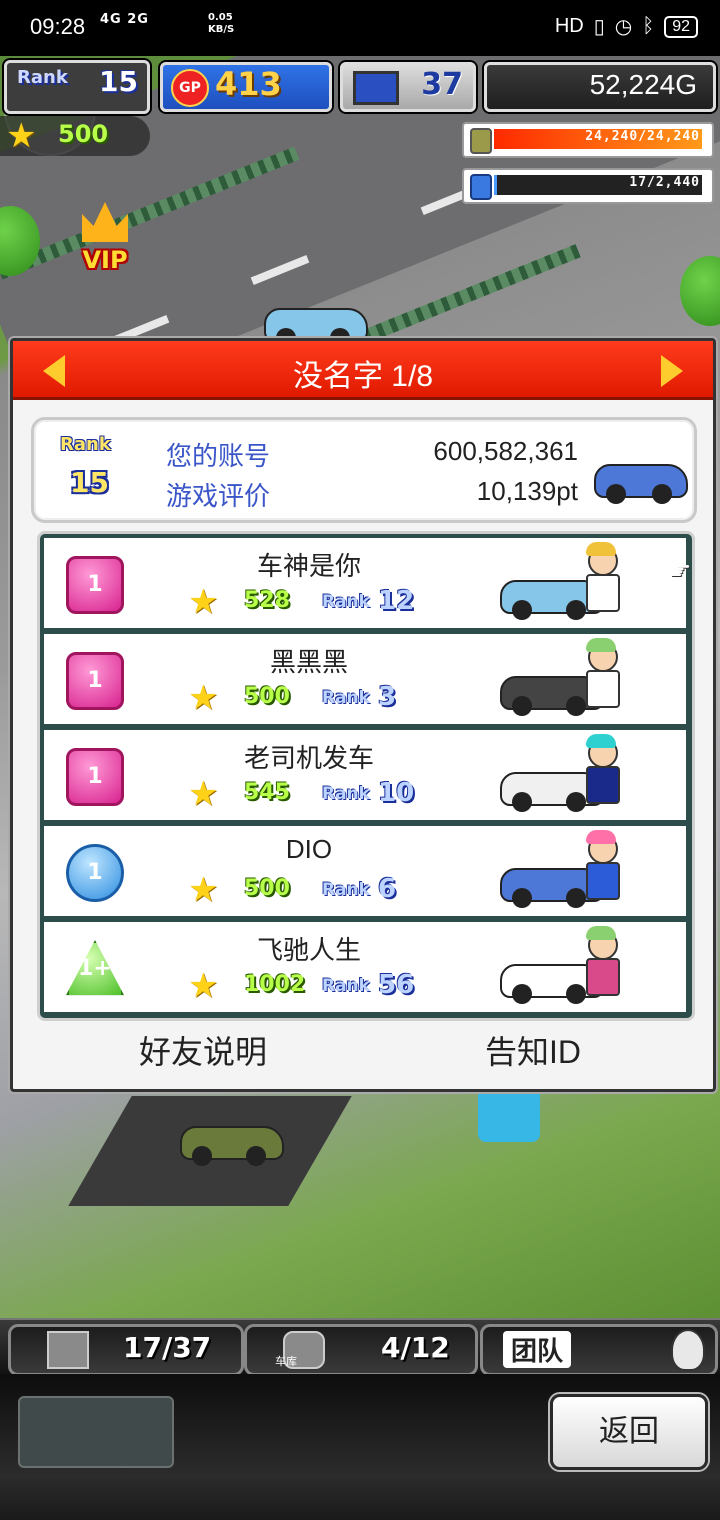 The height and width of the screenshot is (1520, 720). I want to click on friend-rank-value: 12, so click(396, 601).